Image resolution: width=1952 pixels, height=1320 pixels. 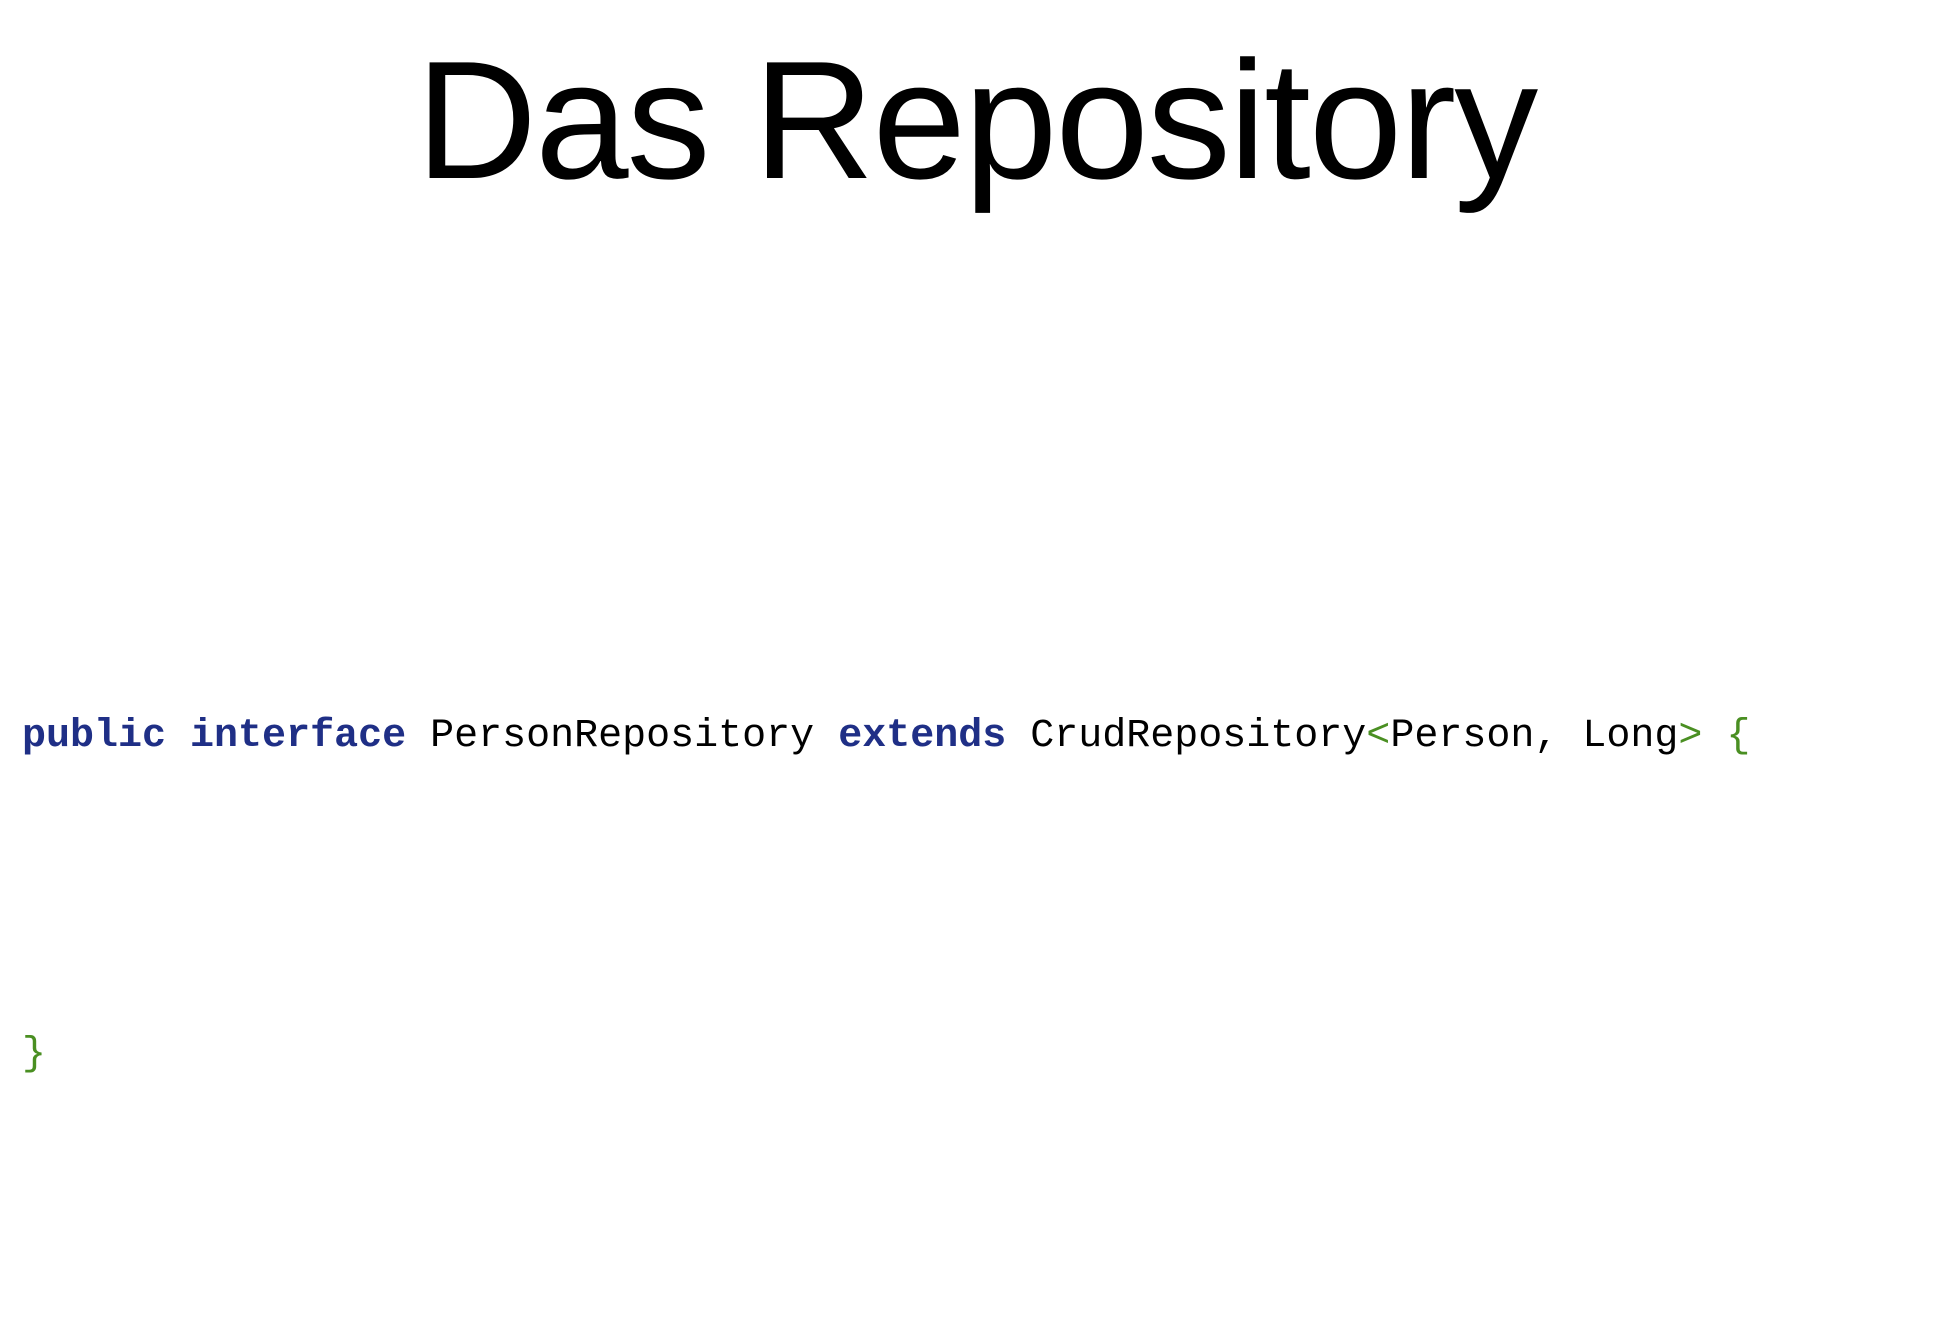 I want to click on keyword-public: public, so click(x=94, y=736).